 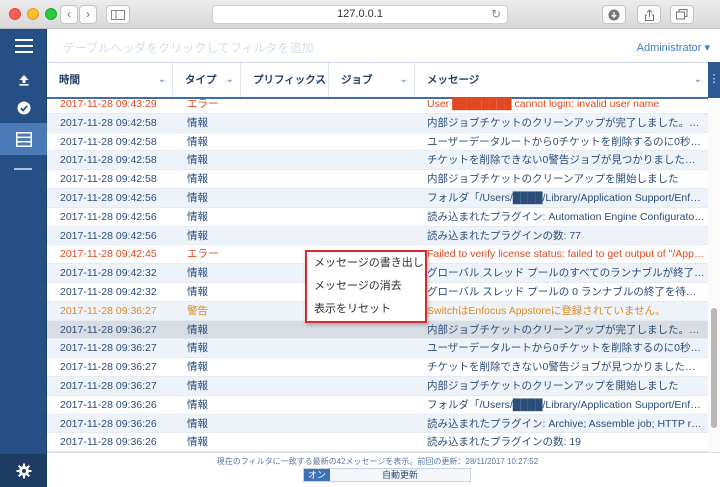 I want to click on menu-item-reset-view: 表示をリセット, so click(x=366, y=309).